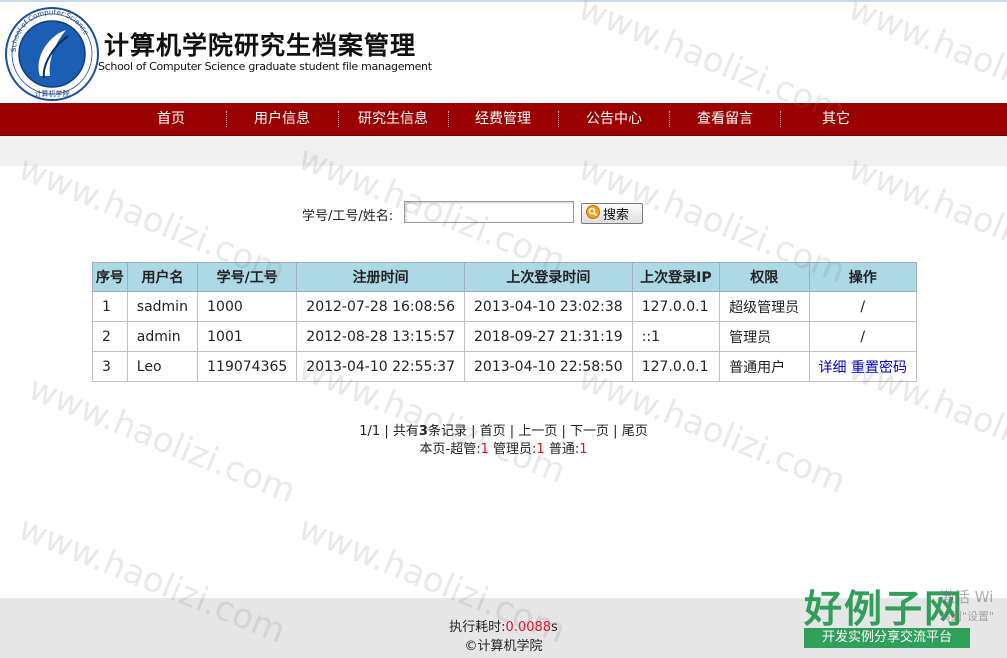 This screenshot has height=658, width=1007. Describe the element at coordinates (162, 306) in the screenshot. I see `cell-username: sadmin` at that location.